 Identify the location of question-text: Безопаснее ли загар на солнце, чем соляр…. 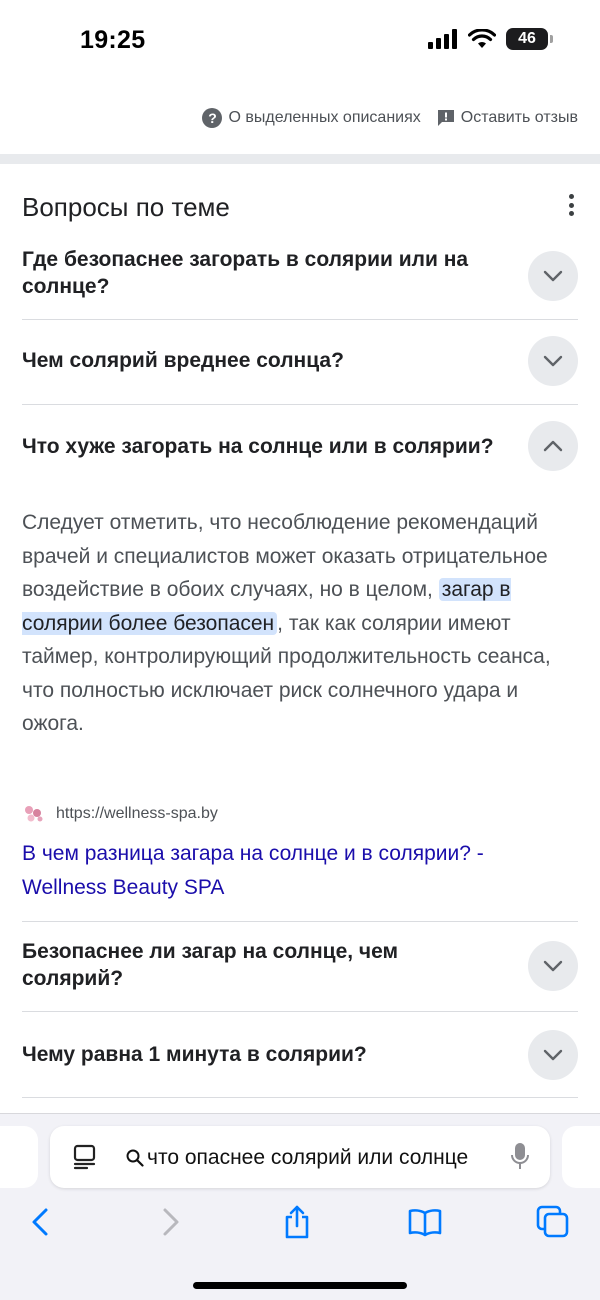
(210, 965).